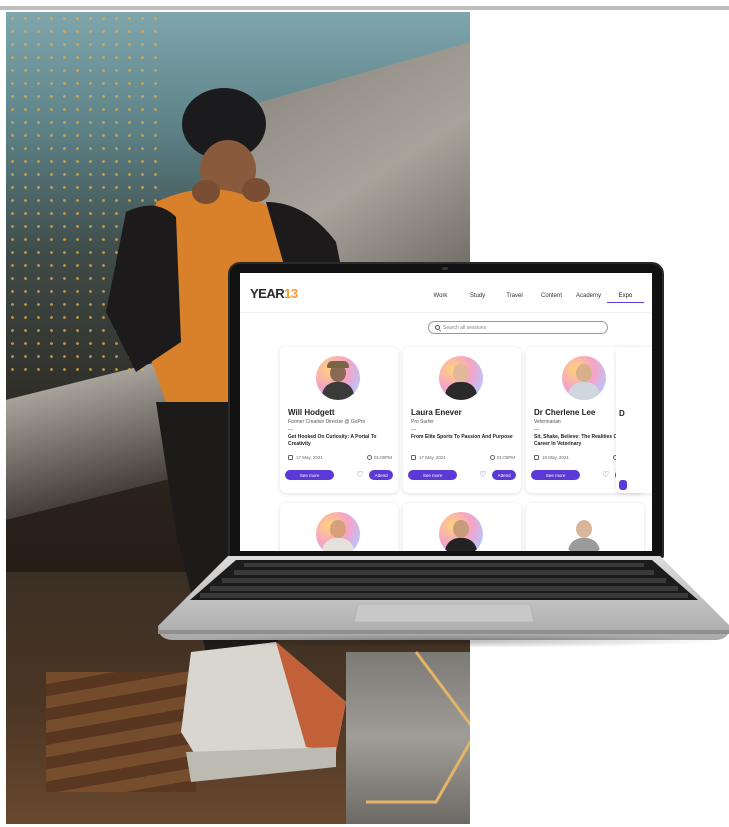 This screenshot has width=729, height=827. I want to click on session-topic: From Elite Sports To Passion And Purpose, so click(462, 437).